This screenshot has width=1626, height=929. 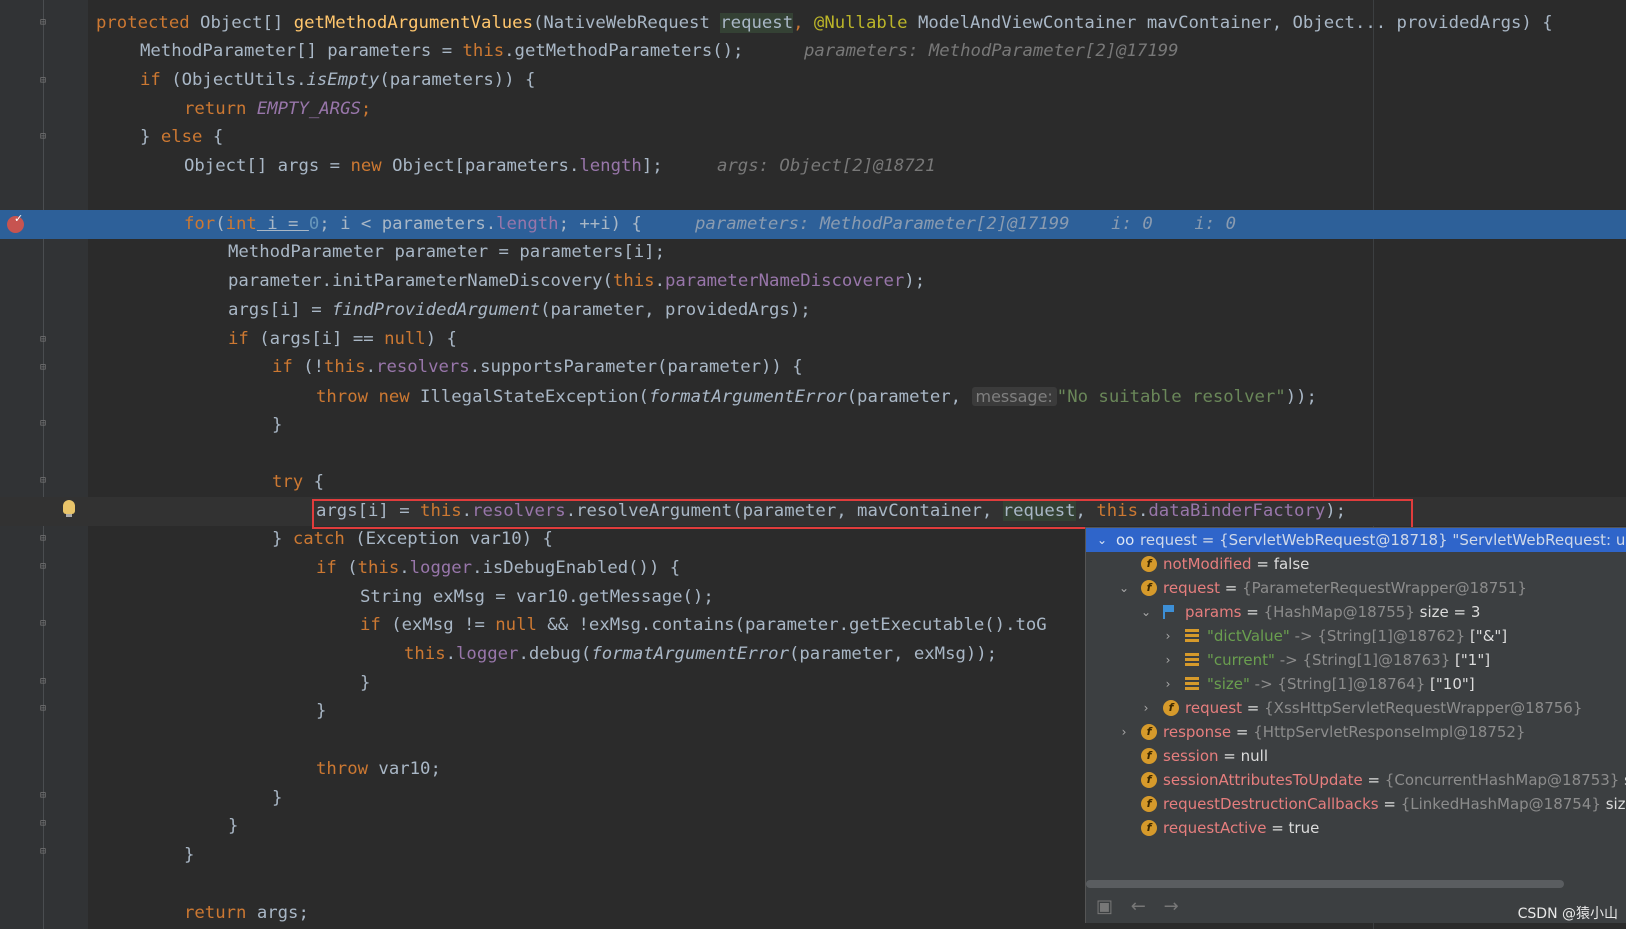 I want to click on keyword: for, so click(x=200, y=224).